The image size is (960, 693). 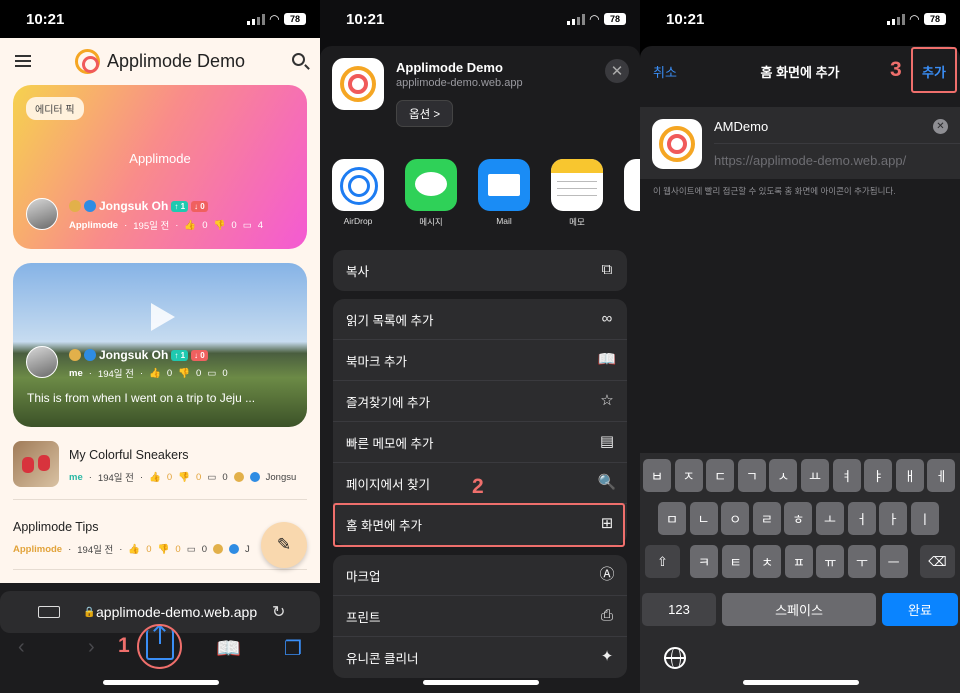 What do you see at coordinates (95, 550) in the screenshot?
I see `post-age: 194일 전` at bounding box center [95, 550].